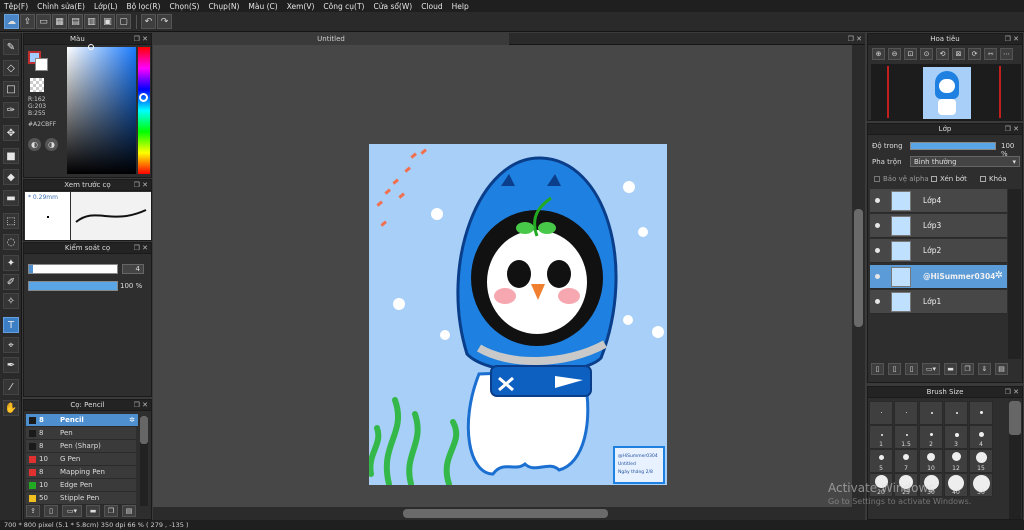 The height and width of the screenshot is (530, 1024). Describe the element at coordinates (1015, 460) in the screenshot. I see `brush-size-scrollbar` at that location.